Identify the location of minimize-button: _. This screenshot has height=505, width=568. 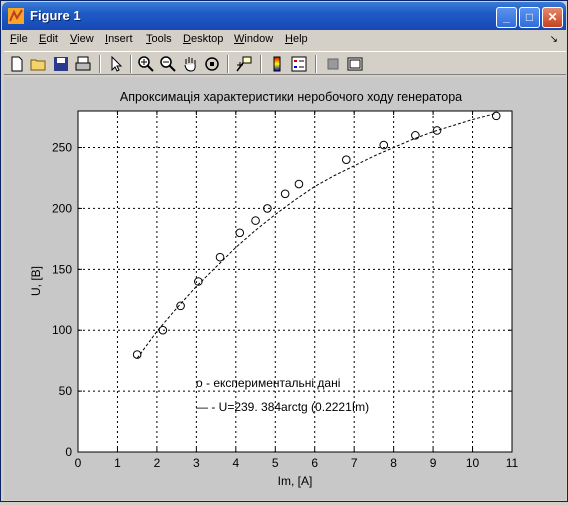
(506, 17).